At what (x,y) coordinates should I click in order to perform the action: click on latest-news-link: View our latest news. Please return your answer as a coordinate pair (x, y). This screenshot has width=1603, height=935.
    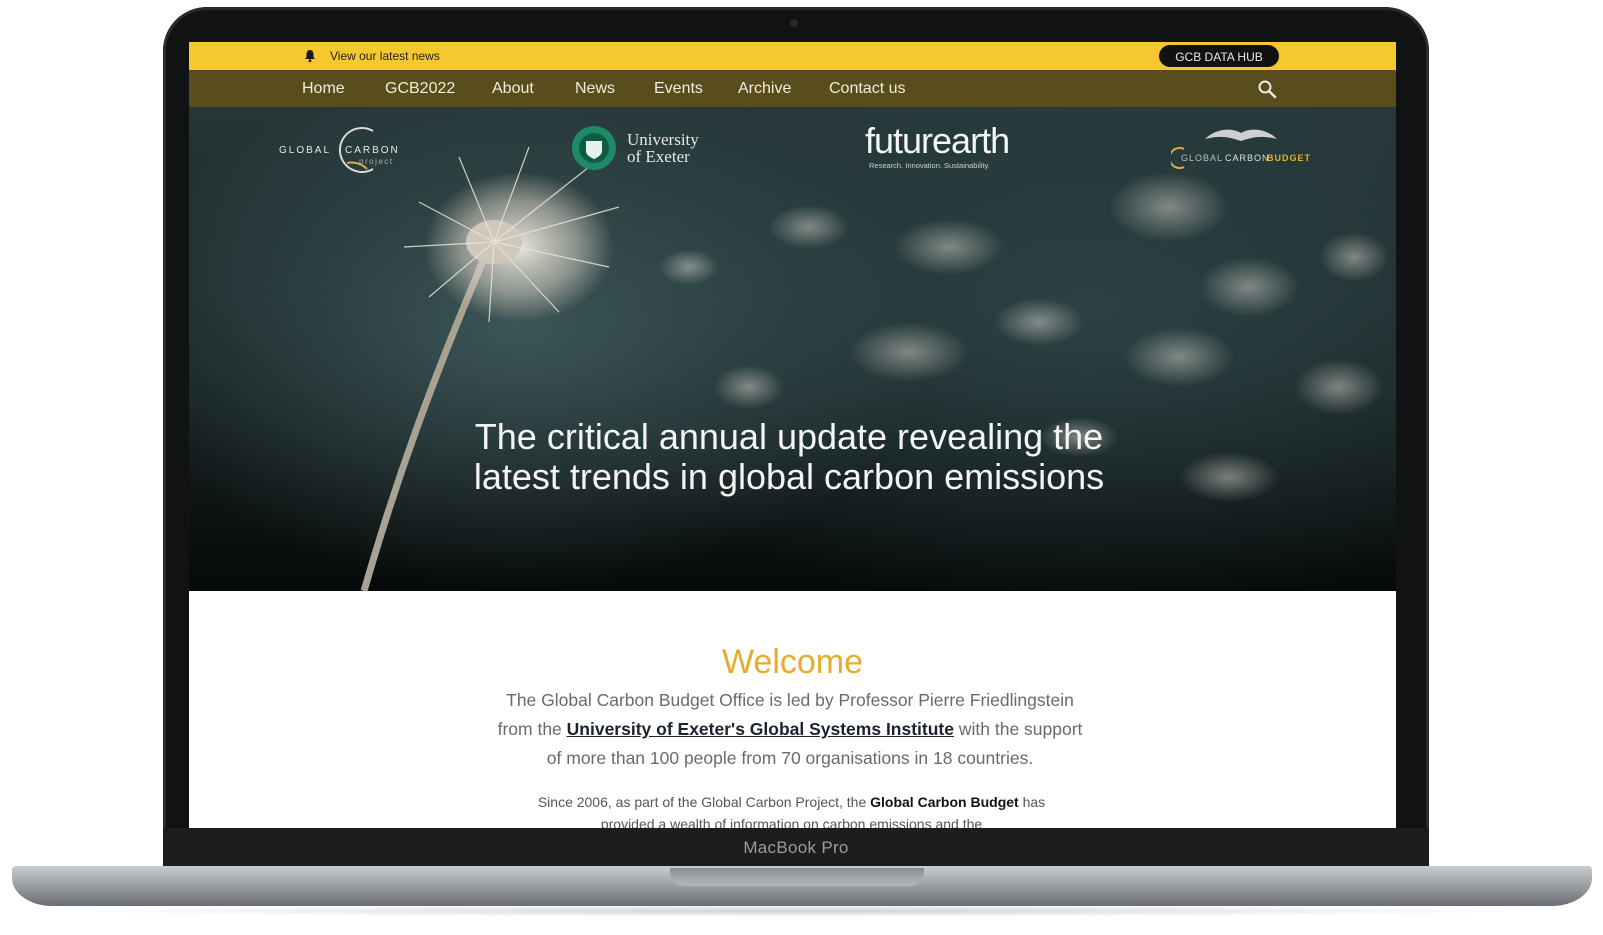
    Looking at the image, I should click on (385, 56).